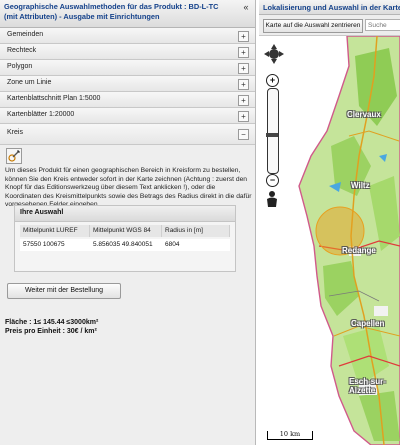  What do you see at coordinates (20, 66) in the screenshot?
I see `accordion-label: Polygon` at bounding box center [20, 66].